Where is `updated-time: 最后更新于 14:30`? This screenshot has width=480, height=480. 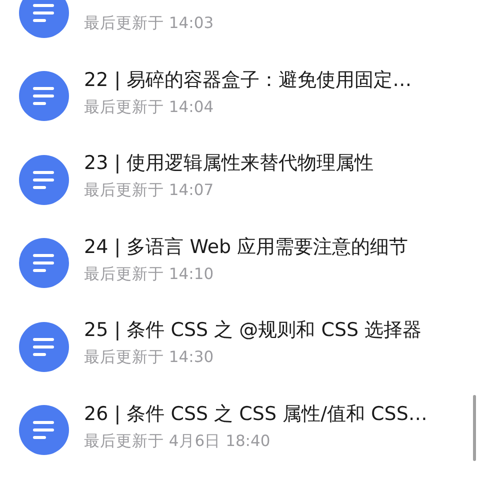
updated-time: 最后更新于 14:30 is located at coordinates (149, 357).